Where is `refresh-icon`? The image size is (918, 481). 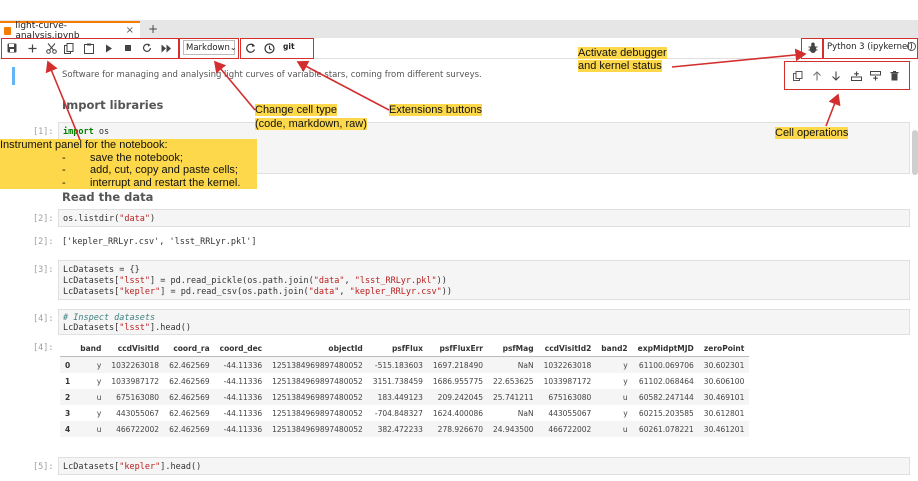 refresh-icon is located at coordinates (250, 48).